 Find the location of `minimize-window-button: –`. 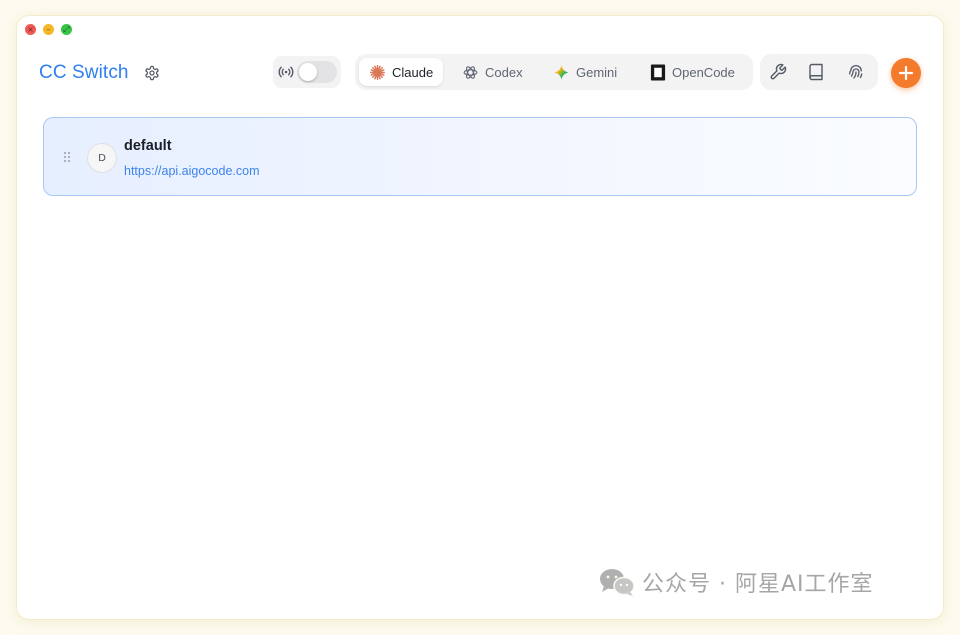

minimize-window-button: – is located at coordinates (48, 29).